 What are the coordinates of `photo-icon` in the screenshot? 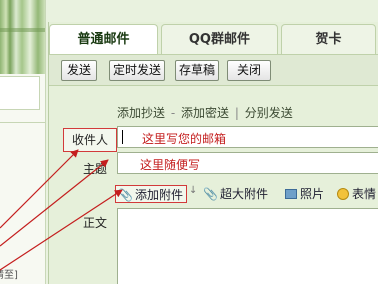 It's located at (291, 194).